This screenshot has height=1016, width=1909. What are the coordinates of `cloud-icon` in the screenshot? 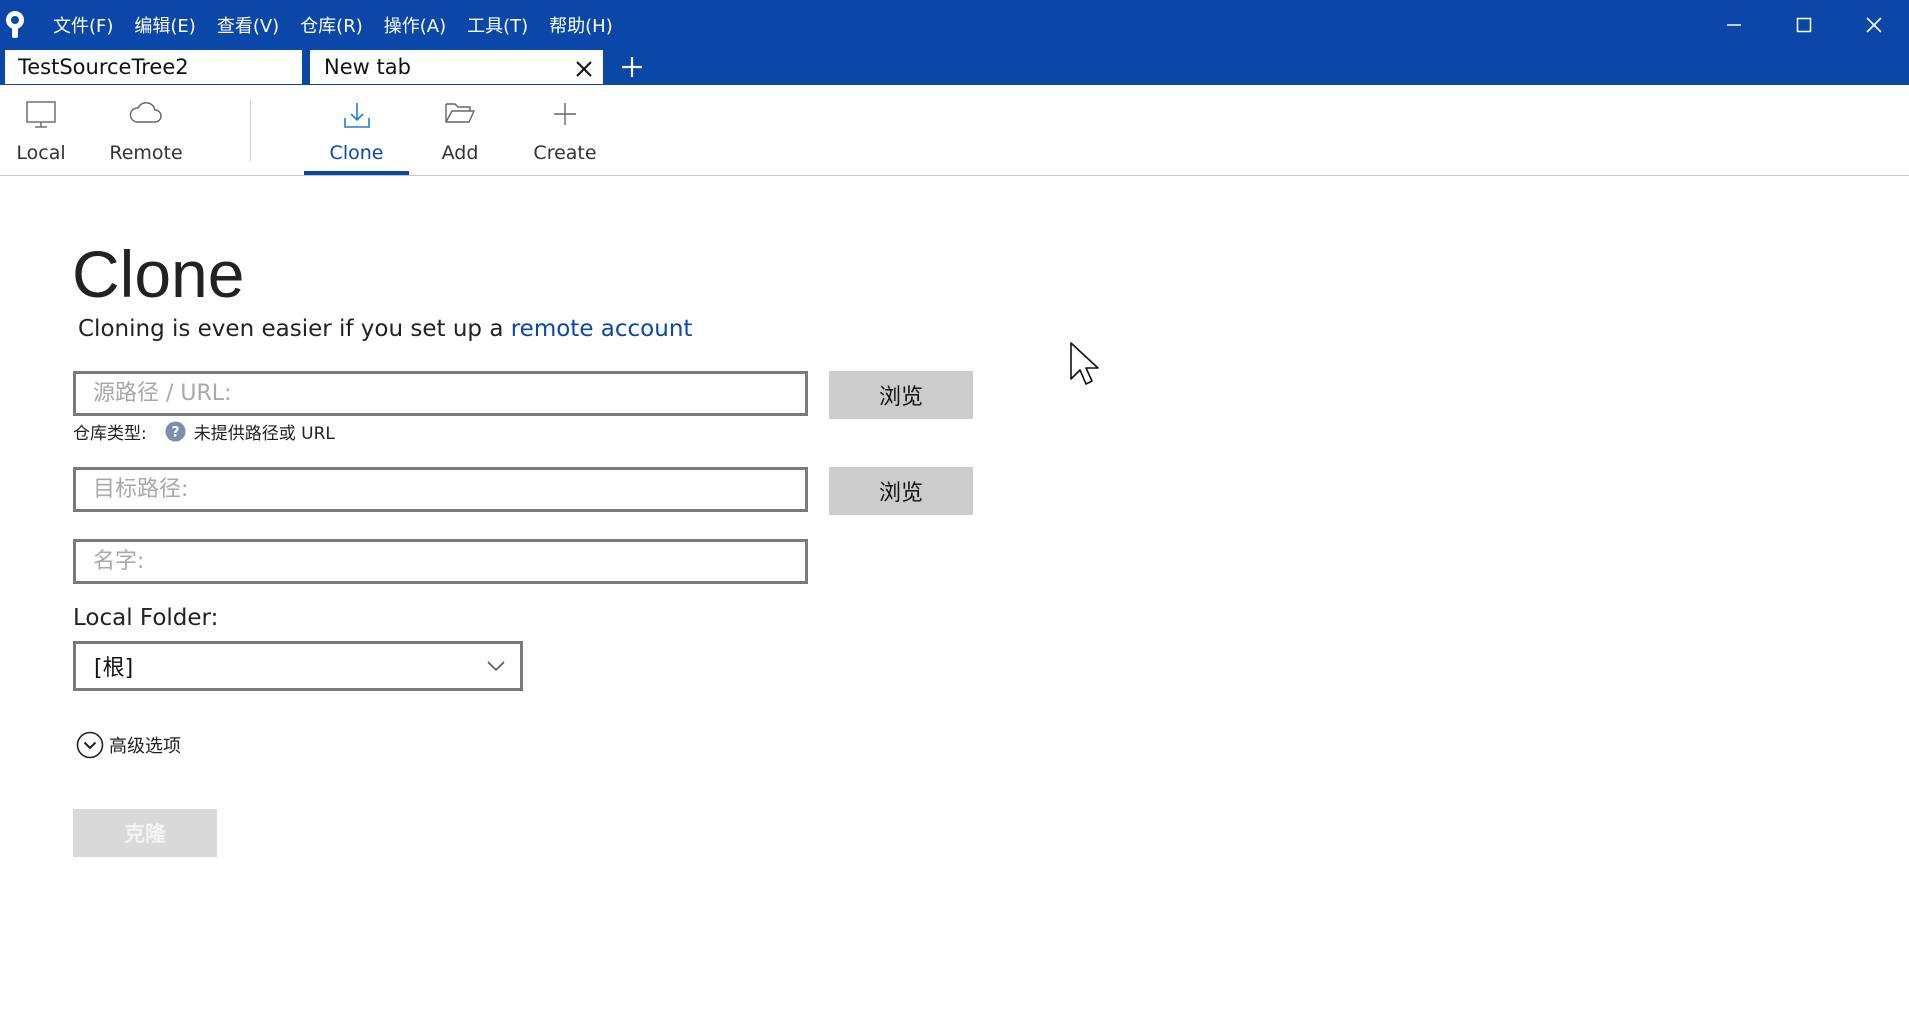 It's located at (145, 112).